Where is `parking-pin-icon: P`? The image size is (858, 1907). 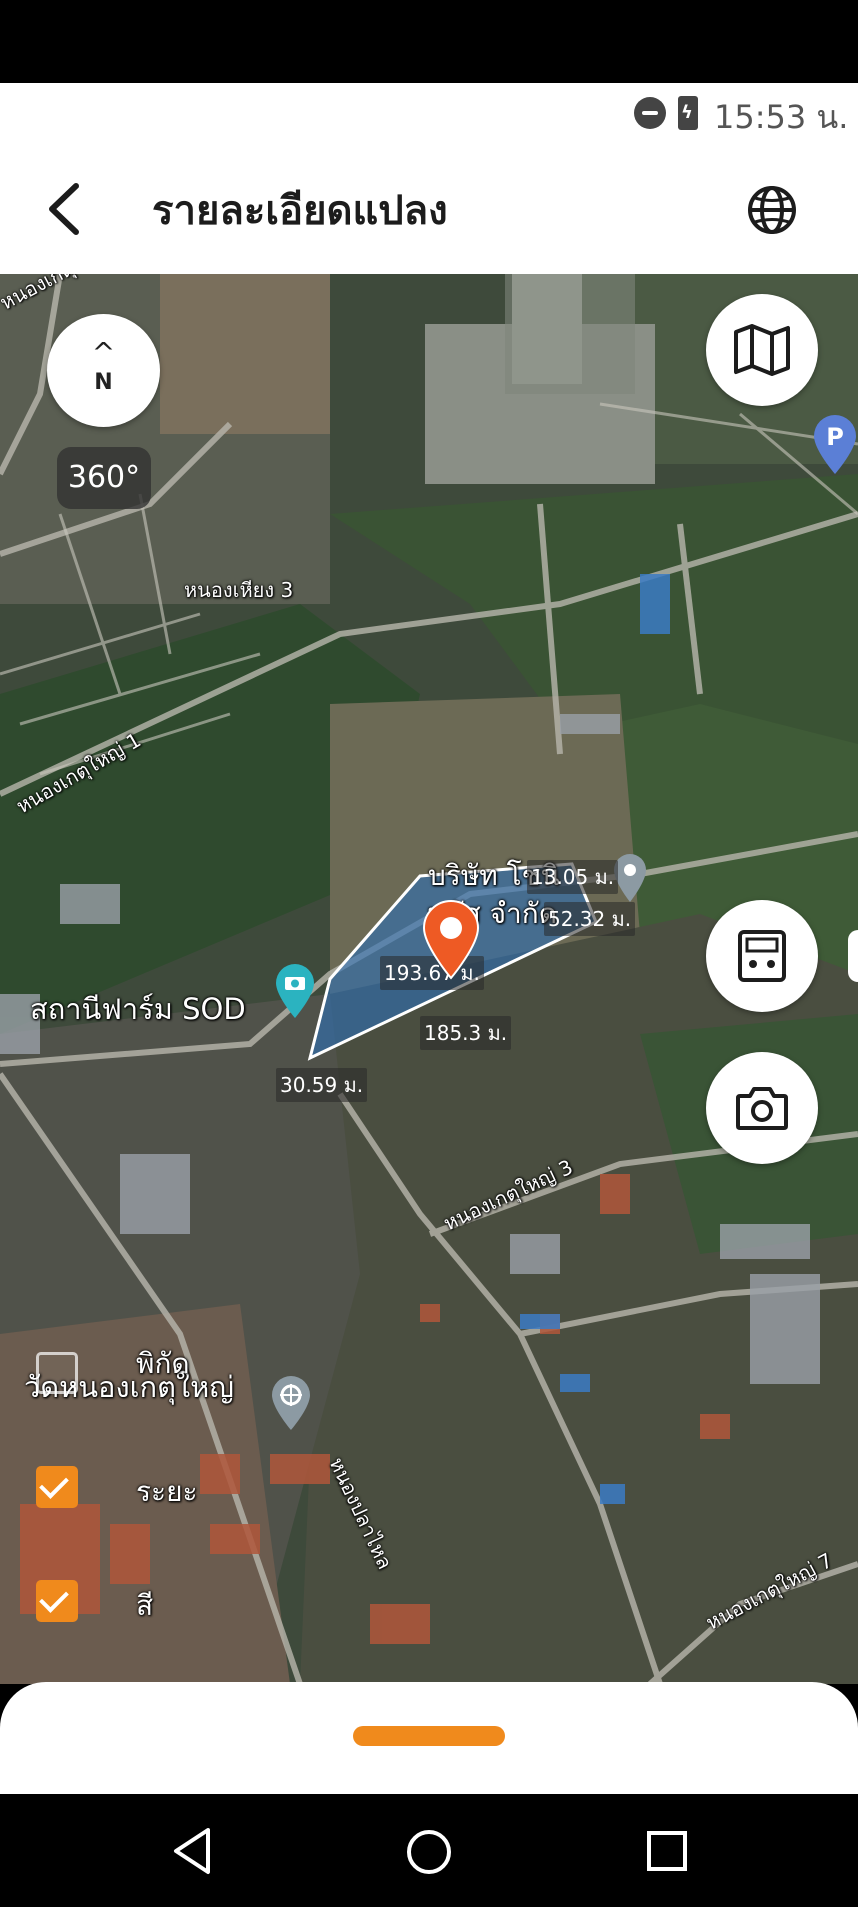 parking-pin-icon: P is located at coordinates (835, 445).